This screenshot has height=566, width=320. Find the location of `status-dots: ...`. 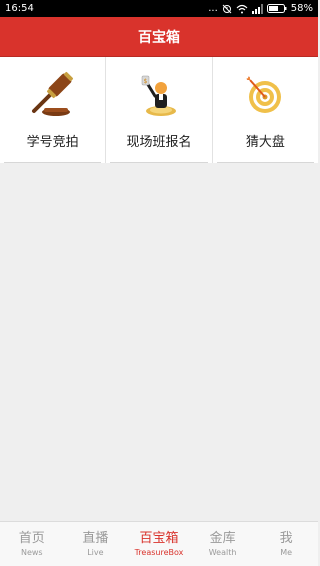

status-dots: ... is located at coordinates (213, 8).